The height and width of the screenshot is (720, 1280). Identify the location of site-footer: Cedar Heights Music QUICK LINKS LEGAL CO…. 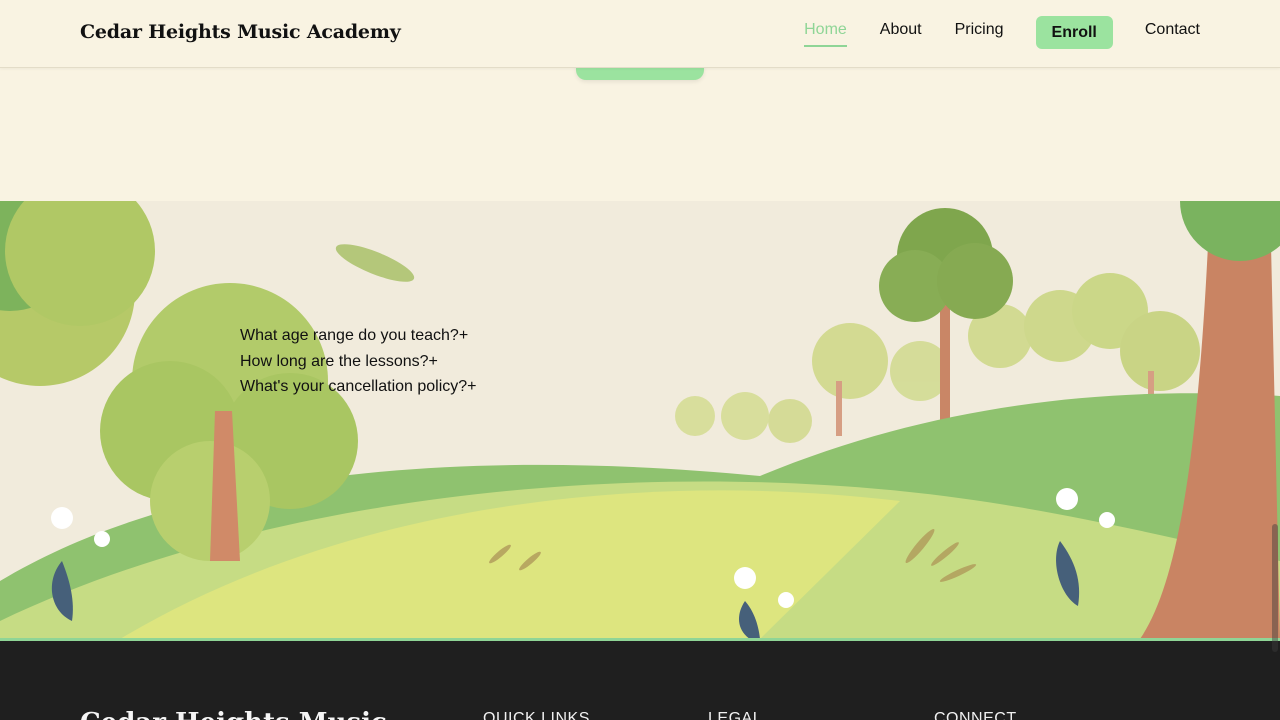
(640, 680).